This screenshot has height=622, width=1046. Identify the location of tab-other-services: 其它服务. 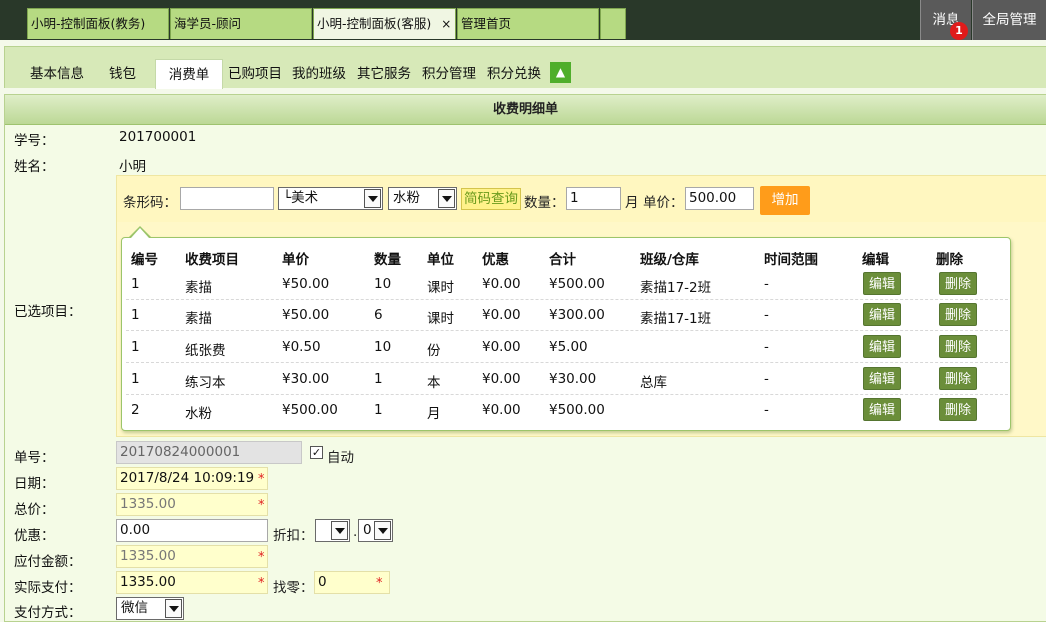
(384, 74).